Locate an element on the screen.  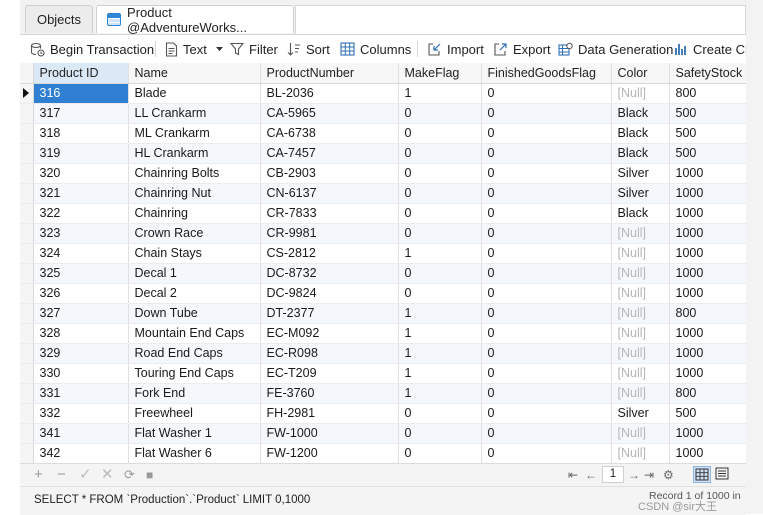
cell-name: Chainring is located at coordinates (194, 213).